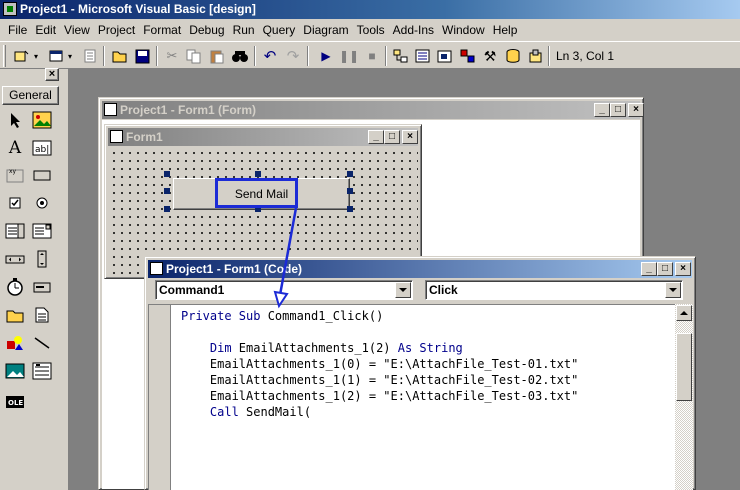  I want to click on menu-debug: Debug, so click(206, 30).